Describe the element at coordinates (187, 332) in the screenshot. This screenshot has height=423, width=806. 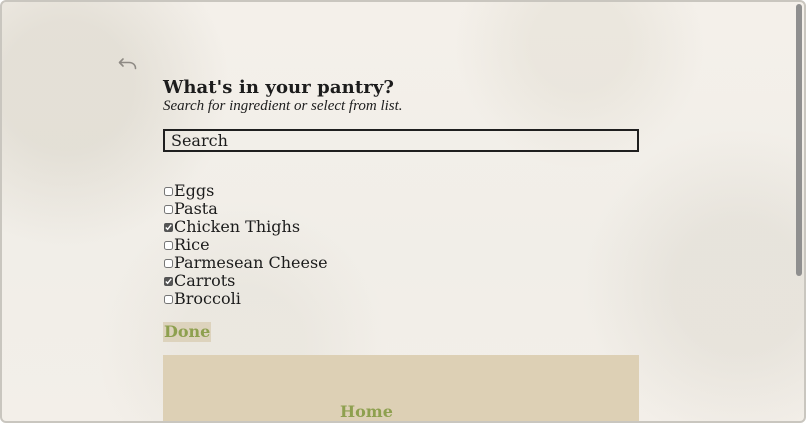
I see `done-button: Done` at that location.